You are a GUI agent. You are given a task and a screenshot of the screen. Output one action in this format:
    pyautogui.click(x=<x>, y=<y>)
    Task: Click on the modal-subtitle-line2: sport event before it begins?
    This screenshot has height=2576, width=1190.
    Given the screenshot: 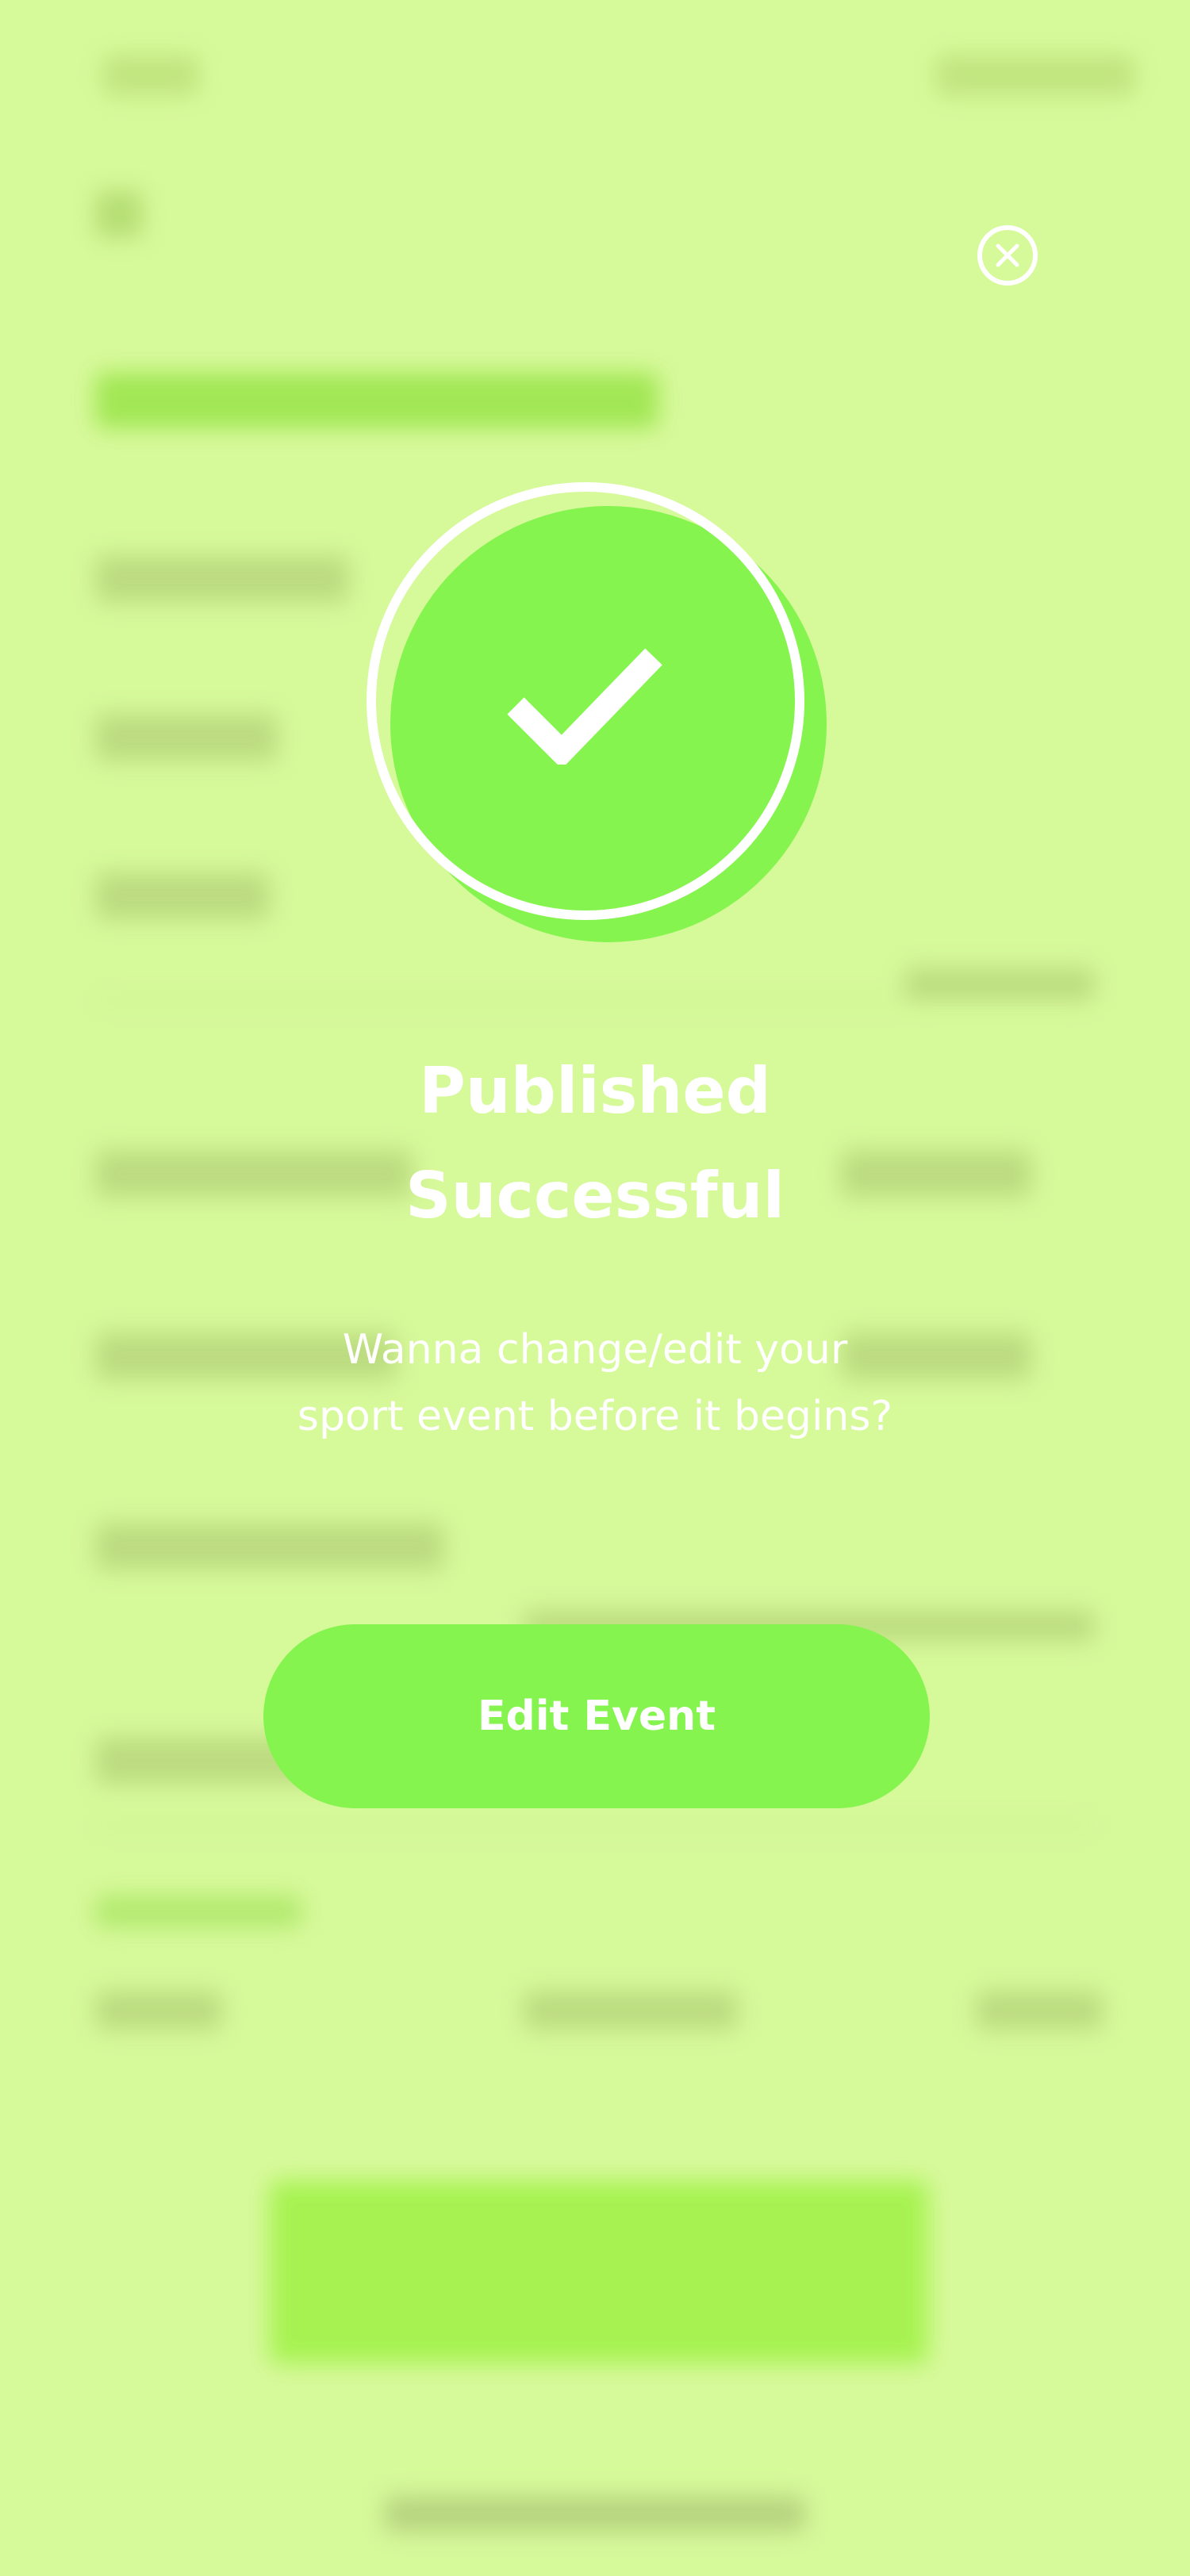 What is the action you would take?
    pyautogui.click(x=595, y=1416)
    